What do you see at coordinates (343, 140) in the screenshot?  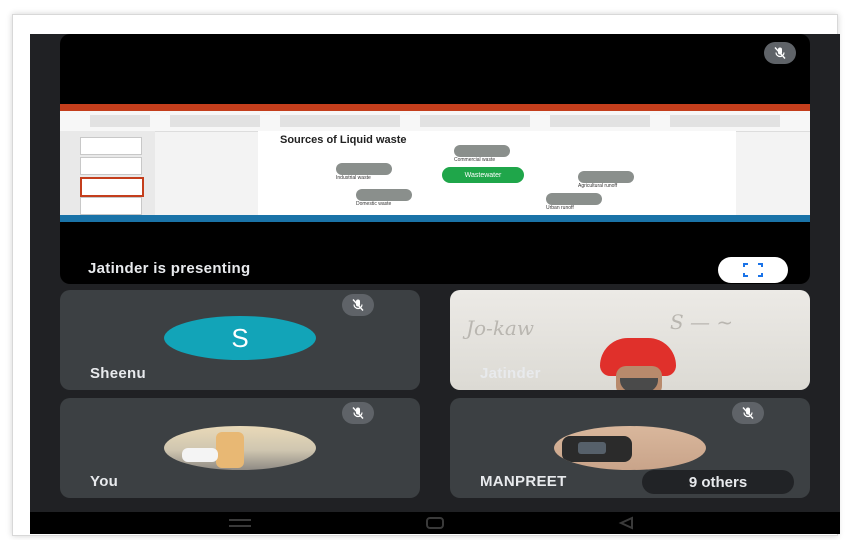 I see `slide-title: Sources of Liquid waste` at bounding box center [343, 140].